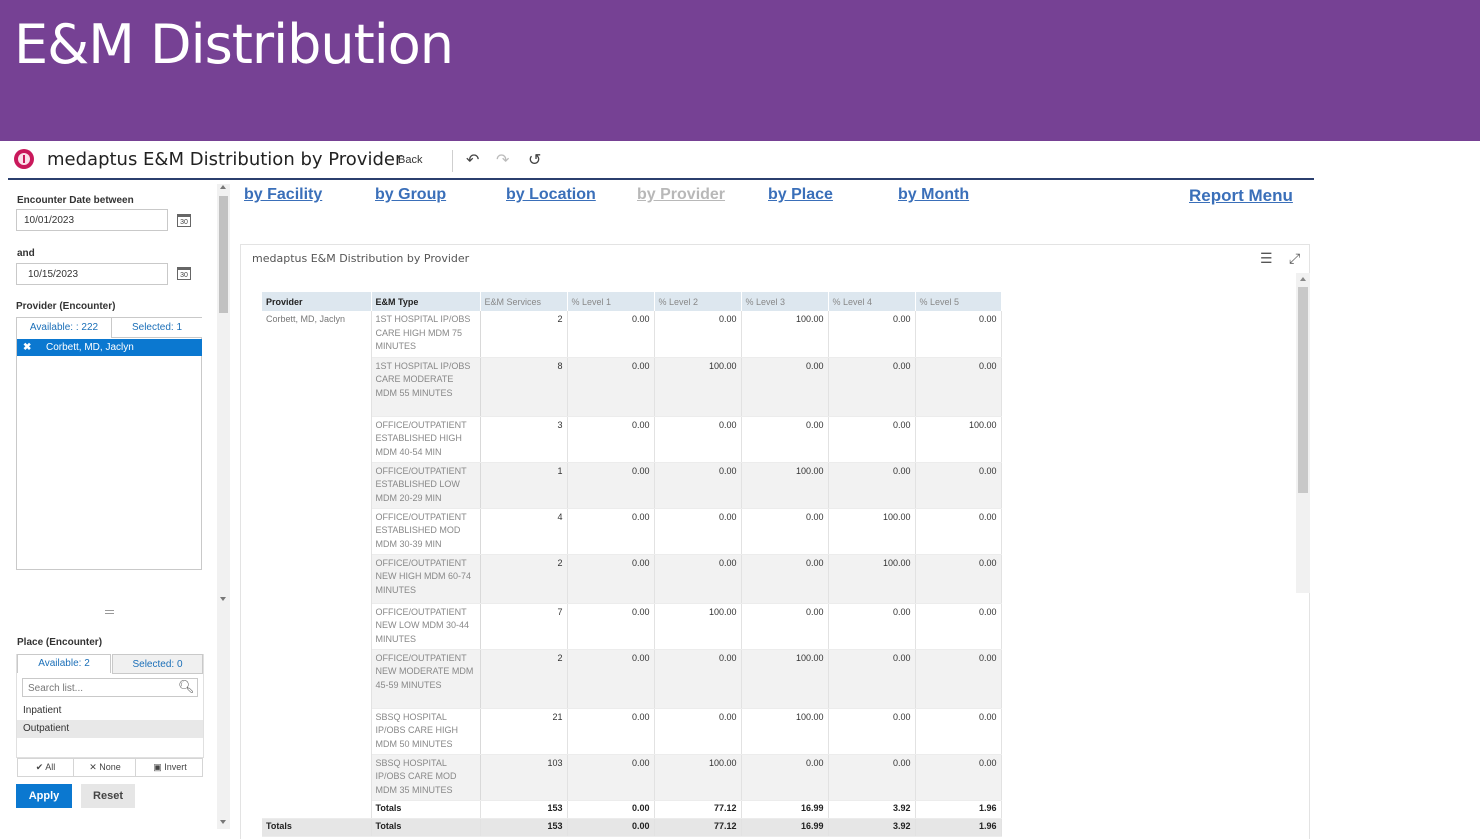 The height and width of the screenshot is (839, 1480). Describe the element at coordinates (502, 160) in the screenshot. I see `redo-icon: ↷` at that location.